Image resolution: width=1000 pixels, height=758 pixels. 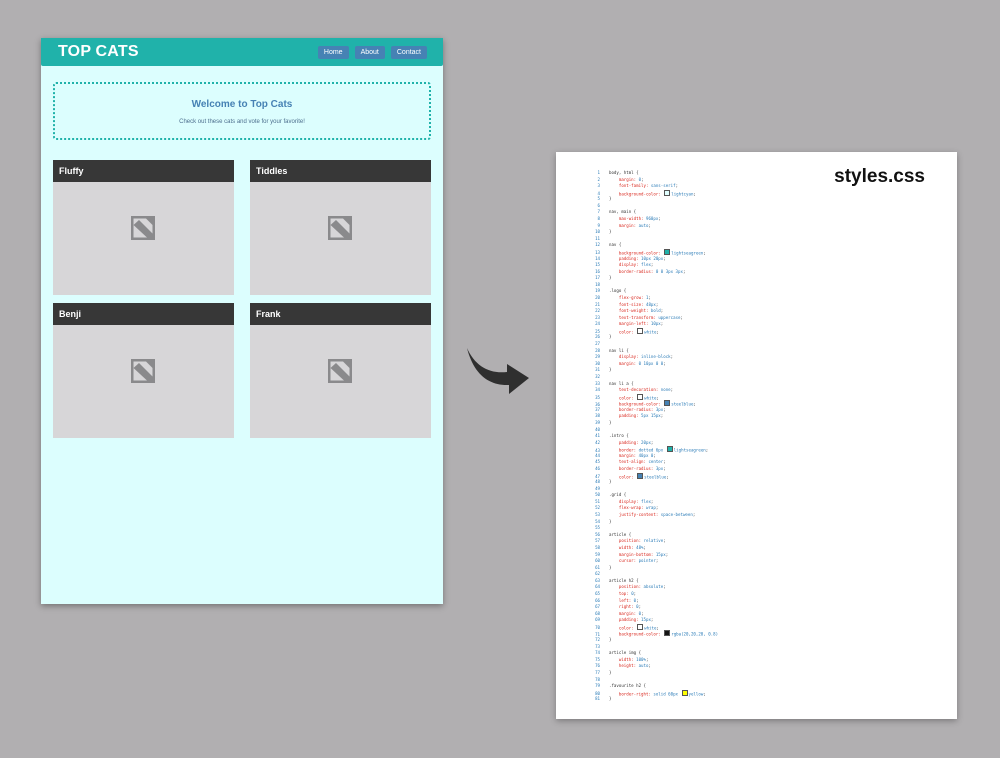 What do you see at coordinates (597, 593) in the screenshot?
I see `line-number: 65` at bounding box center [597, 593].